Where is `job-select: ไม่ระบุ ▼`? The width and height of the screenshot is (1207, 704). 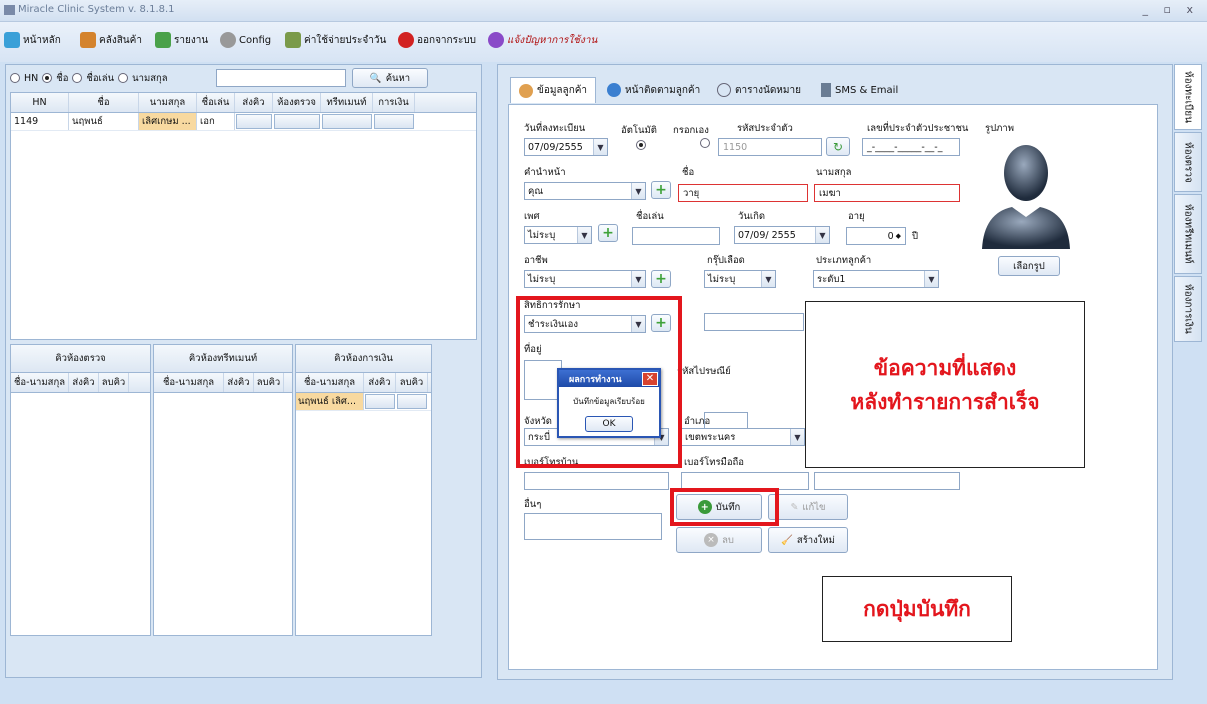 job-select: ไม่ระบุ ▼ is located at coordinates (585, 279).